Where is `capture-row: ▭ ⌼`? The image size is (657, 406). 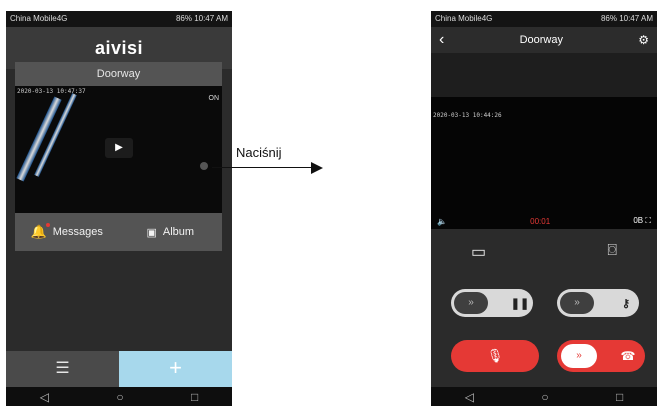 capture-row: ▭ ⌼ is located at coordinates (544, 252).